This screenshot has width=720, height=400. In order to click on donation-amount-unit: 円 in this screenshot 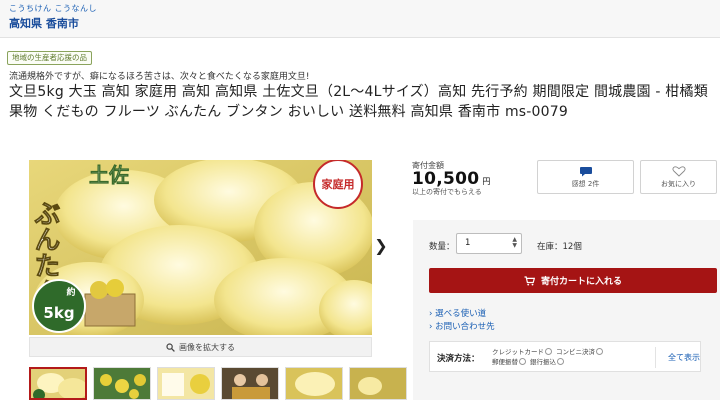, I will do `click(486, 181)`.